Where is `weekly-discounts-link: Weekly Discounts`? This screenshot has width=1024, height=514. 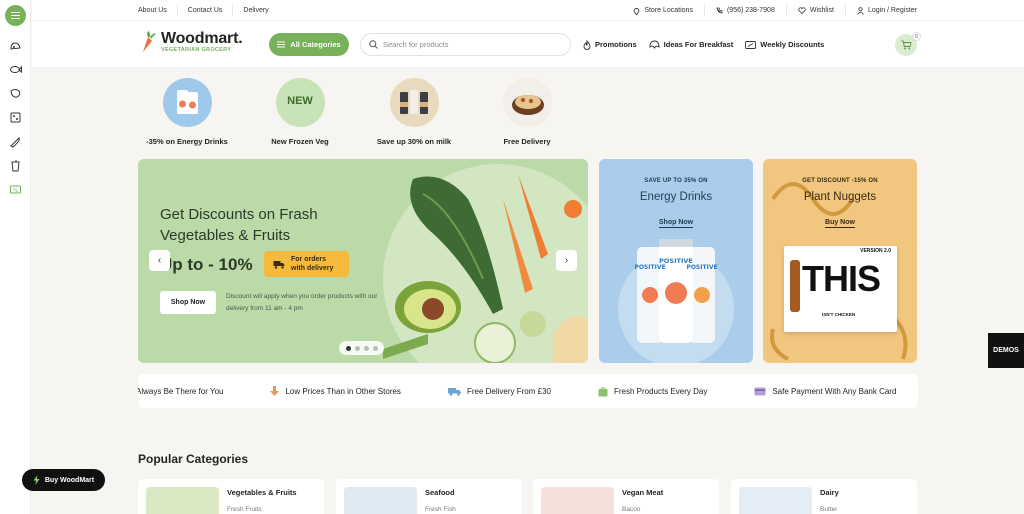
weekly-discounts-link: Weekly Discounts is located at coordinates (784, 44).